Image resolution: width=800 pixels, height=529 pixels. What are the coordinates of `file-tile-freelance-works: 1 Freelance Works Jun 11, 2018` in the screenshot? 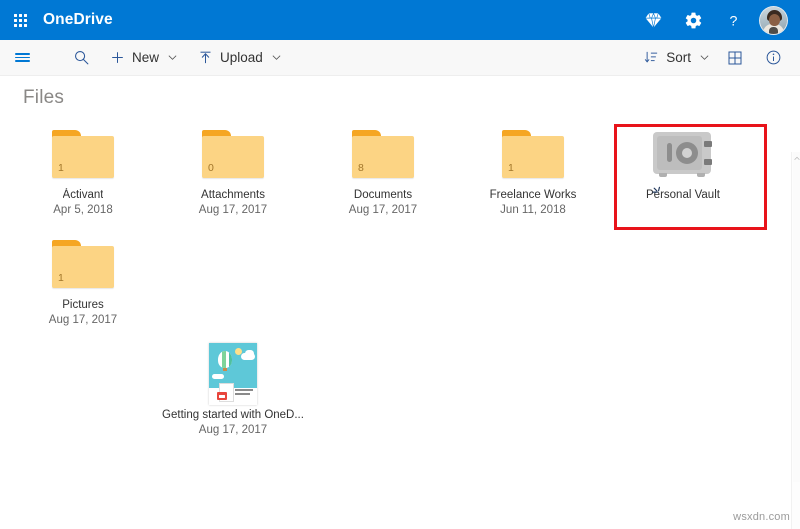 It's located at (533, 173).